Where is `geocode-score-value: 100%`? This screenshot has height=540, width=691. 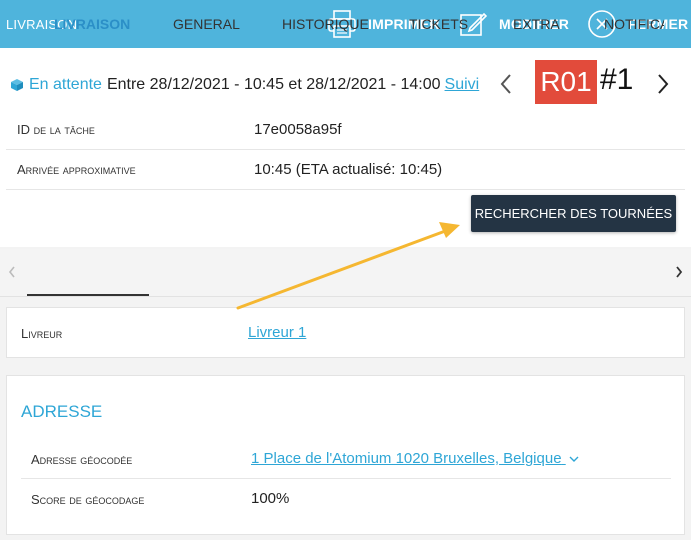
geocode-score-value: 100% is located at coordinates (270, 498).